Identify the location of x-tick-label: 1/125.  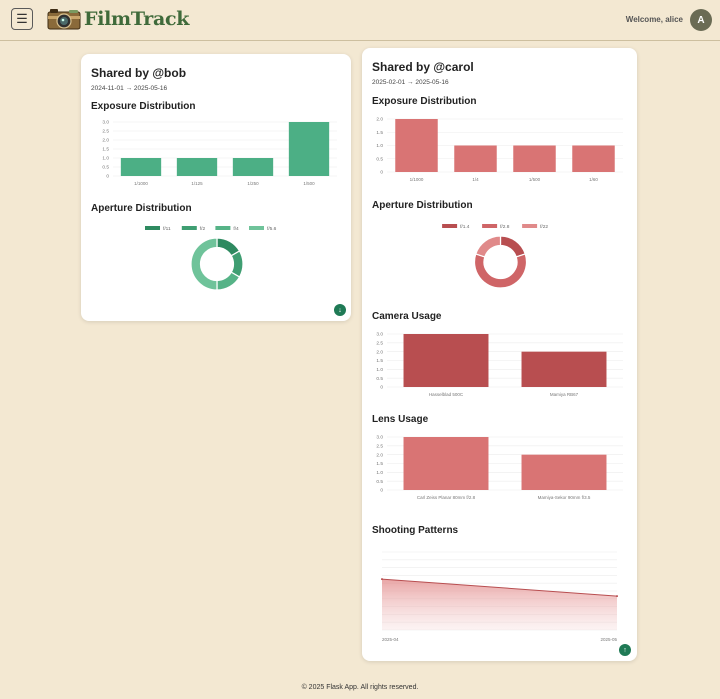
(197, 183).